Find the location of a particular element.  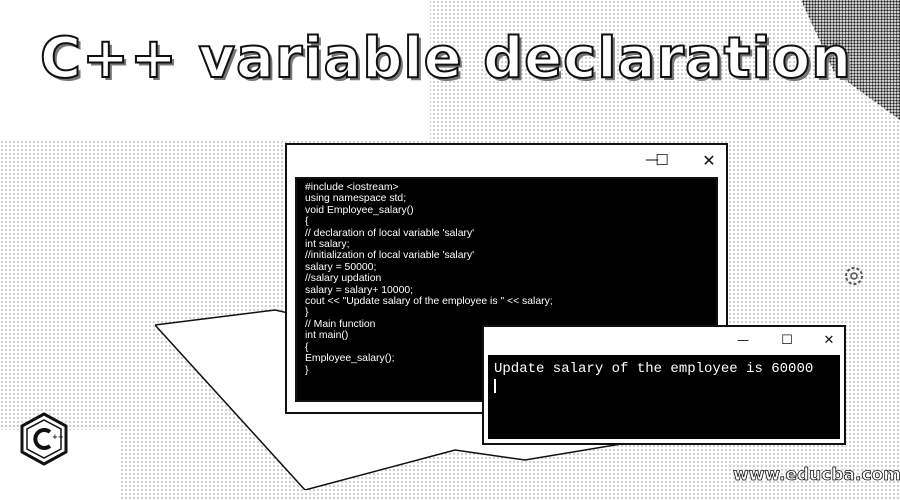

code-line: } is located at coordinates (307, 313).